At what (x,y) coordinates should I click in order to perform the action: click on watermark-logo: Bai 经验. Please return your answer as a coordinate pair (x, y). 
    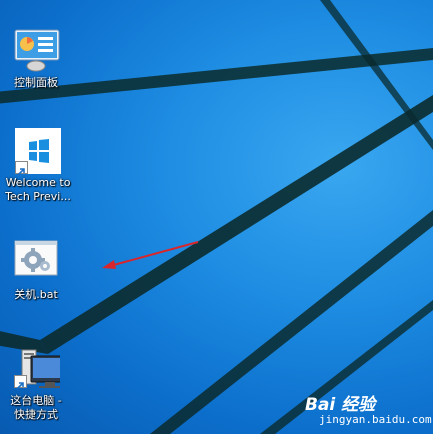
    Looking at the image, I should click on (340, 405).